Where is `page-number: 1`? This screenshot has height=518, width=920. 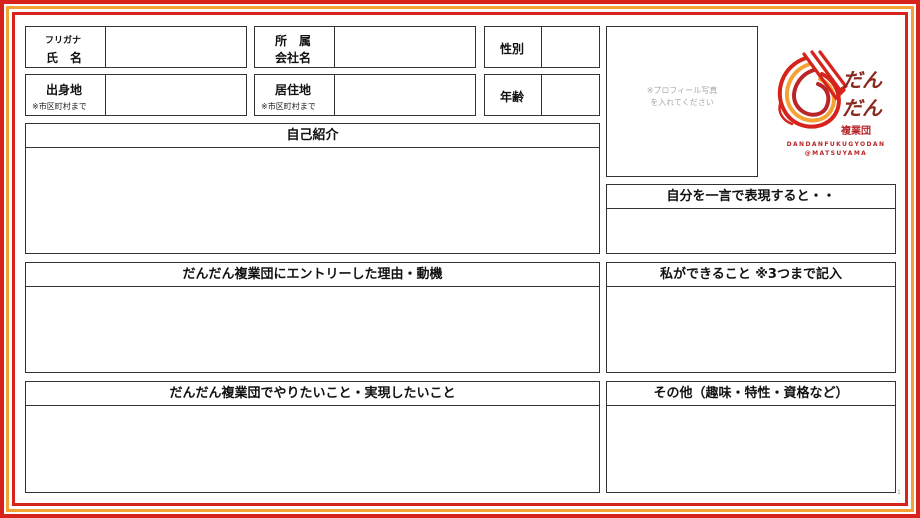 page-number: 1 is located at coordinates (899, 492).